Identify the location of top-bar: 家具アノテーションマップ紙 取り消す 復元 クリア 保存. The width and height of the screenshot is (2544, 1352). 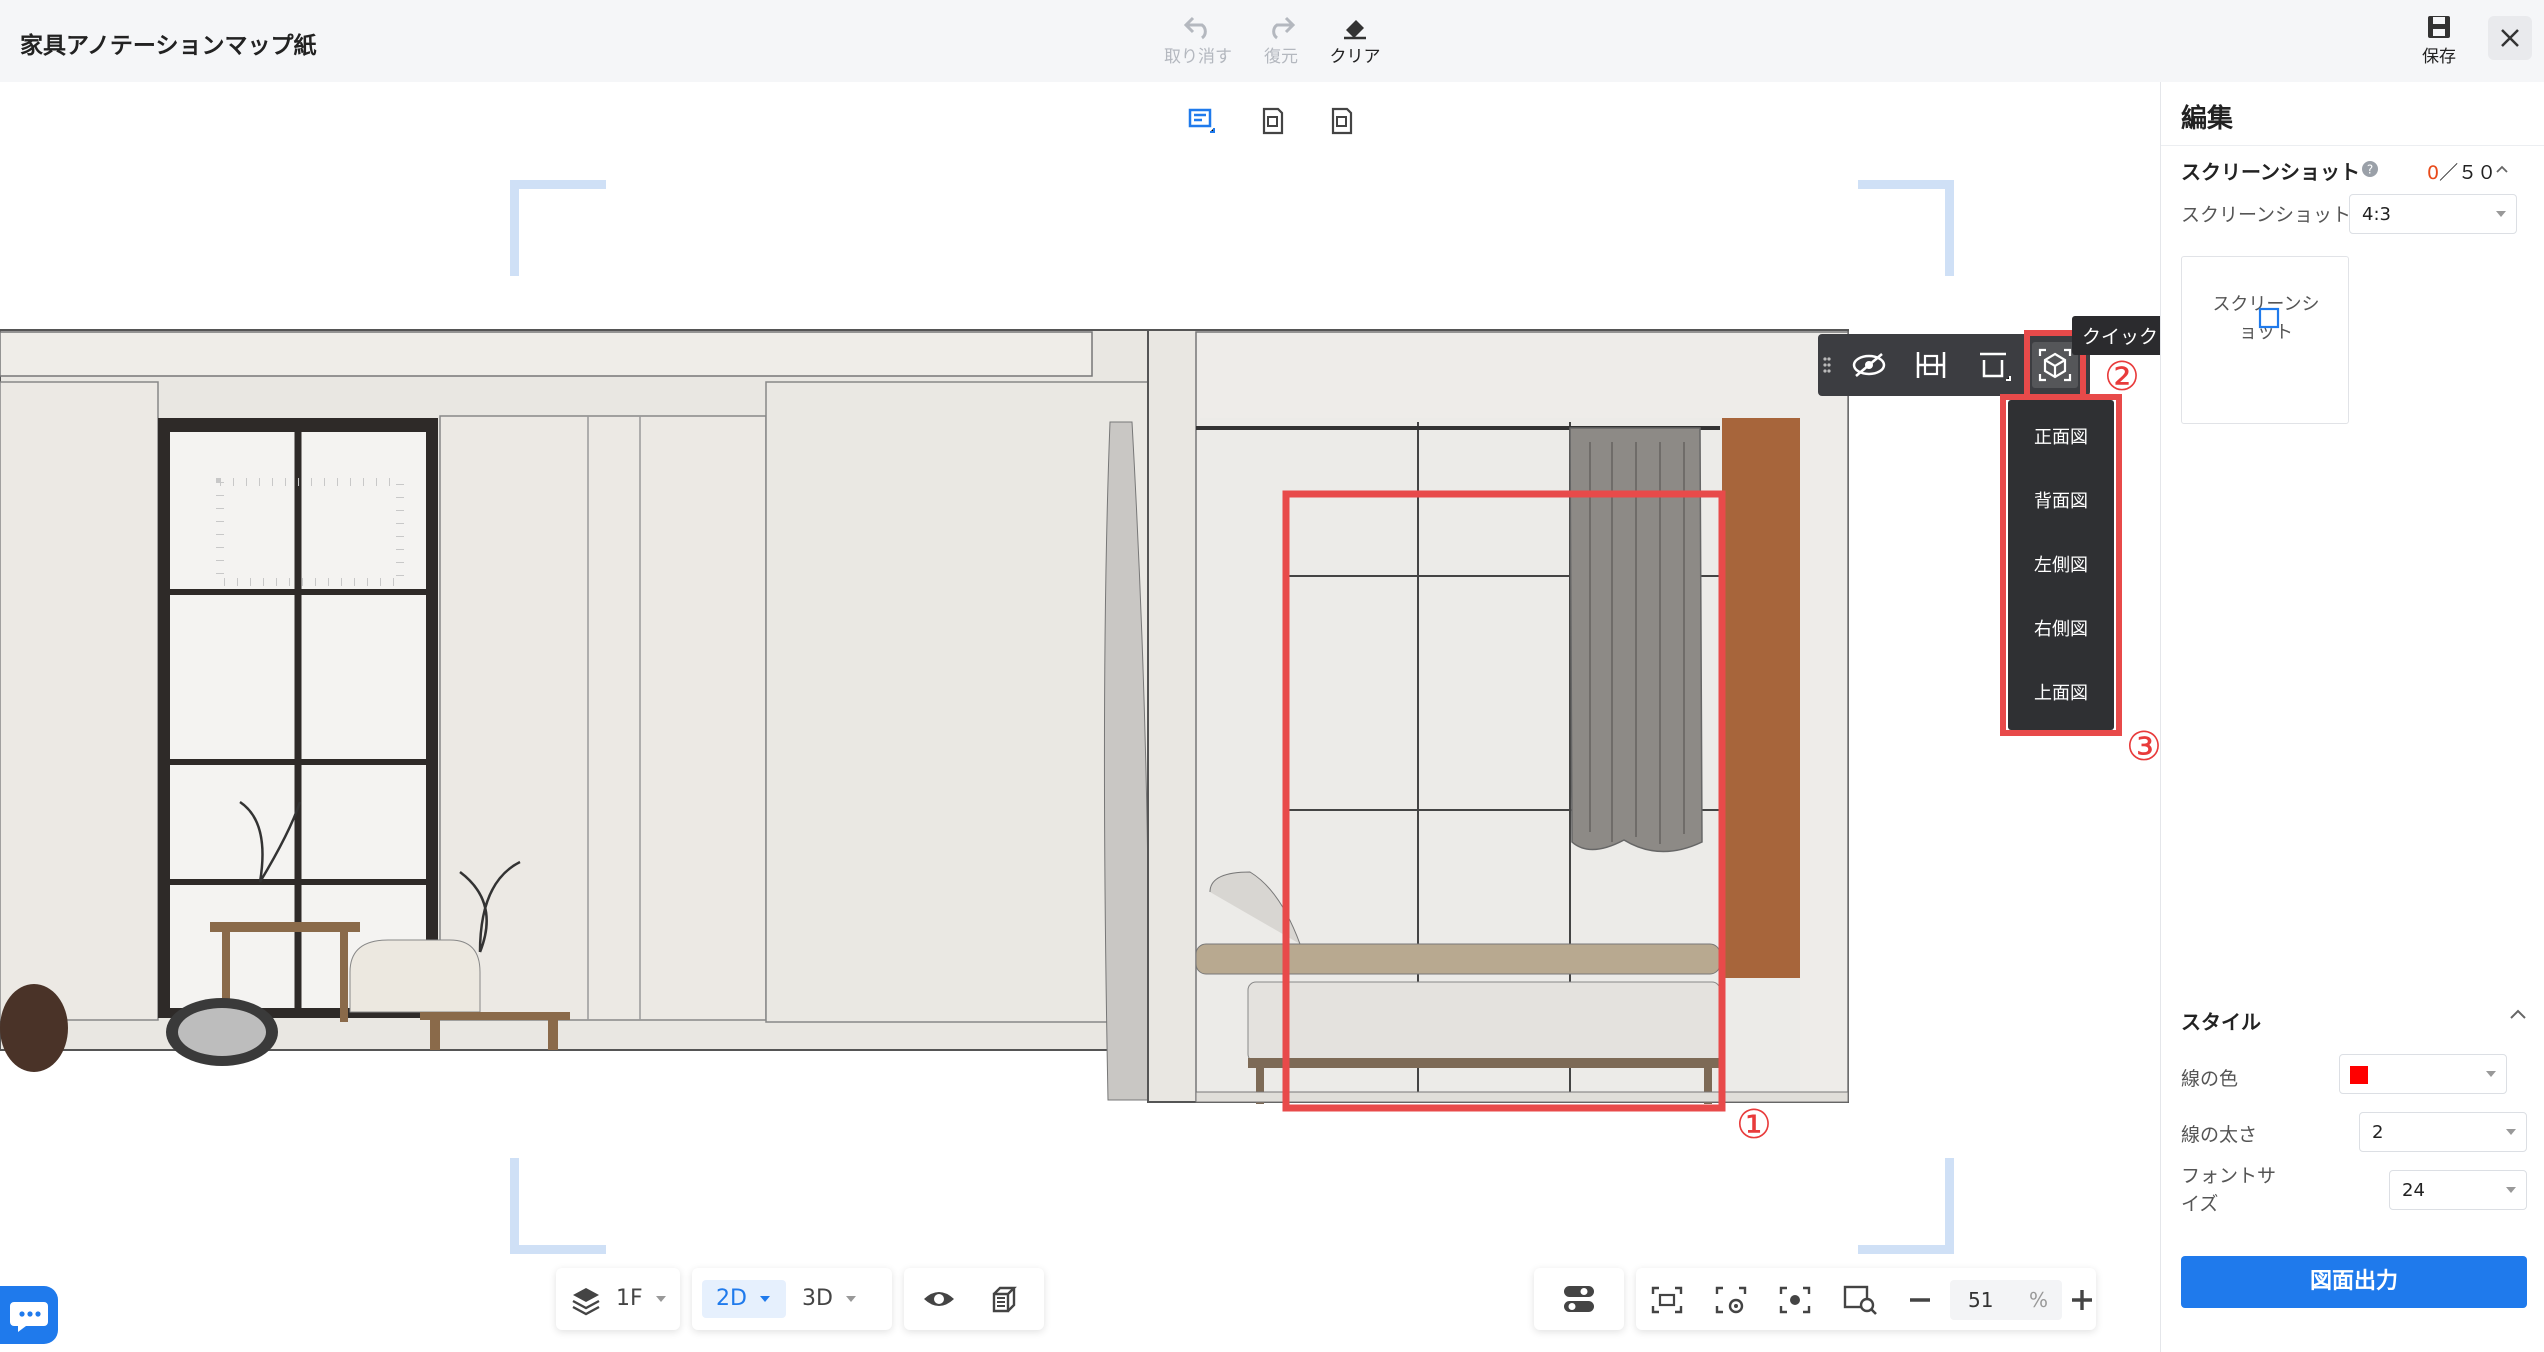
(1272, 41).